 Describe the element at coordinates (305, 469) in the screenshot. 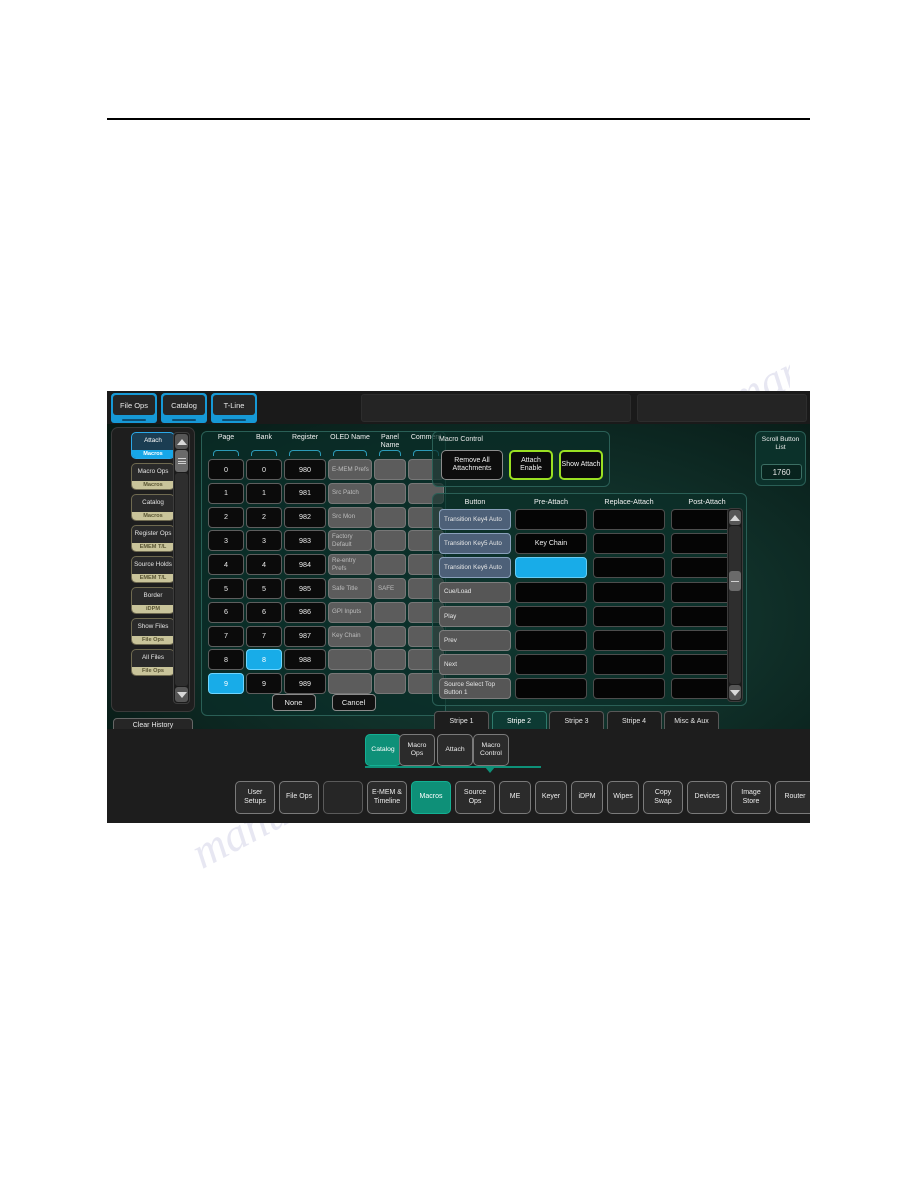

I see `register-cell-register: 980` at that location.